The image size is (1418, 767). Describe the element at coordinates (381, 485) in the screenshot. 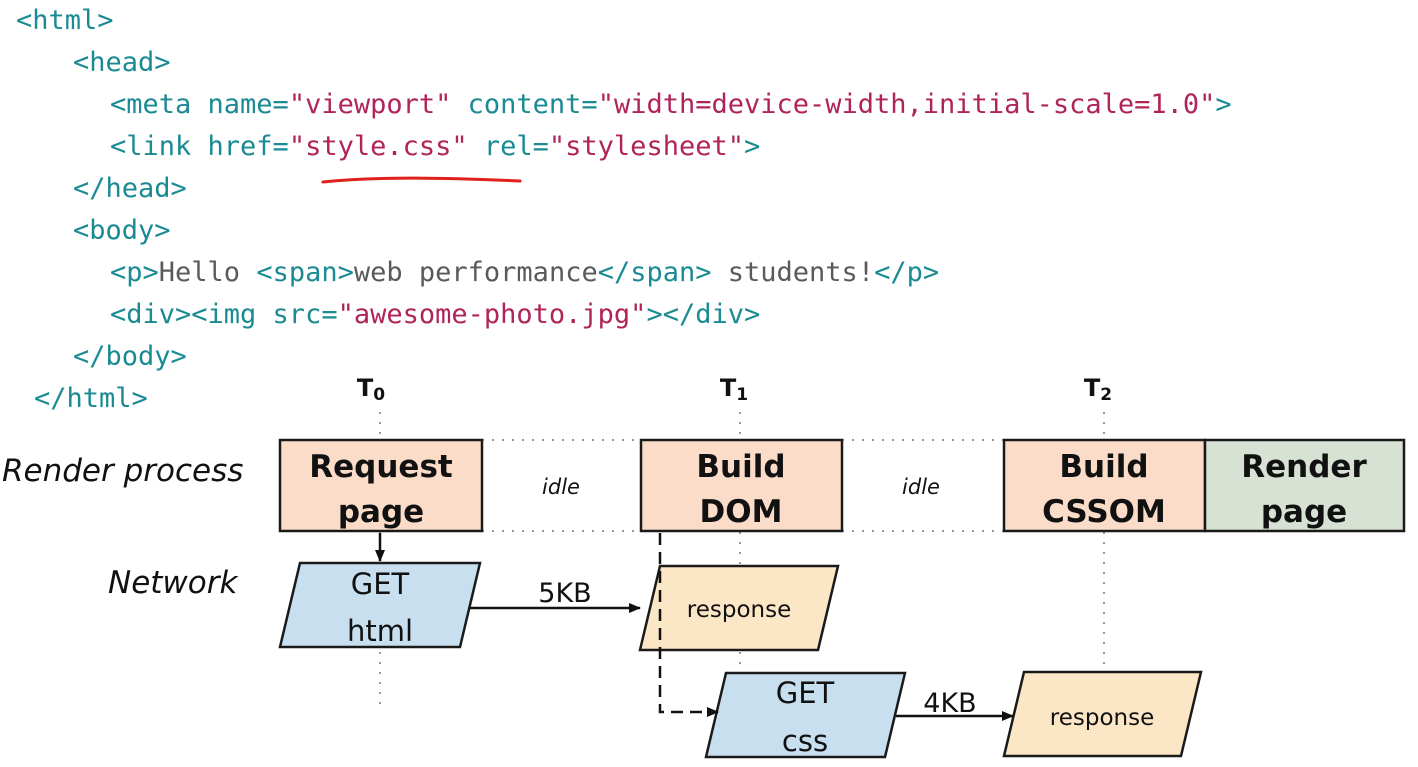

I see `render-box-request-page: Request page` at that location.